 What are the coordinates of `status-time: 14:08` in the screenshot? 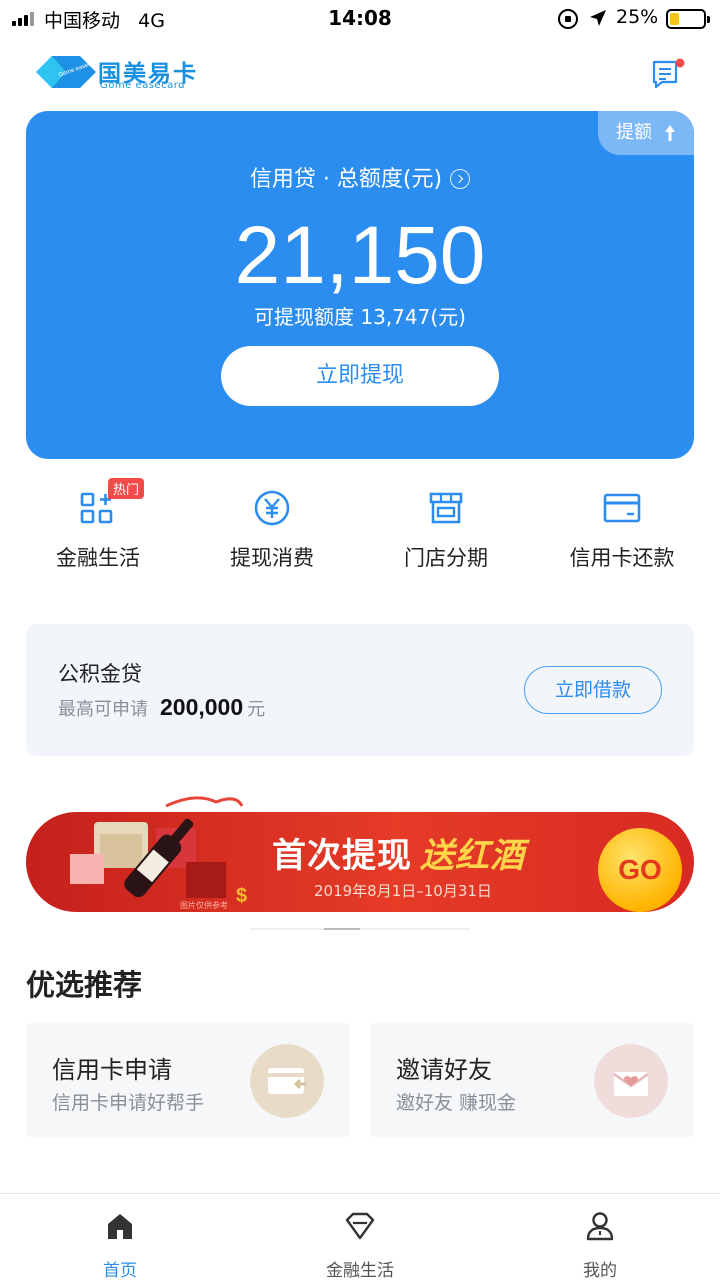 It's located at (360, 18).